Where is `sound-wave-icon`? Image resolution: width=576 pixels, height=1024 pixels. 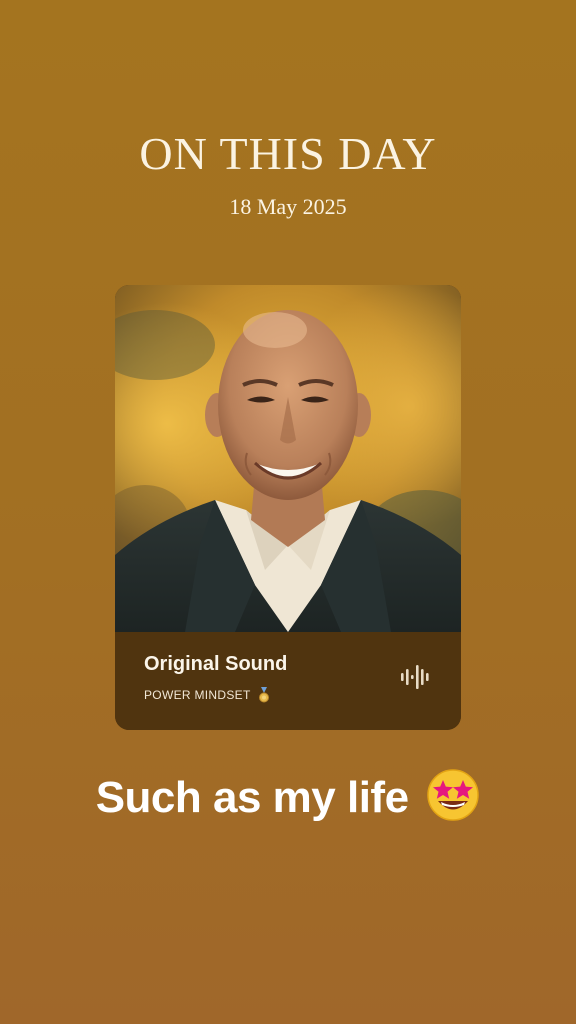
sound-wave-icon is located at coordinates (416, 677).